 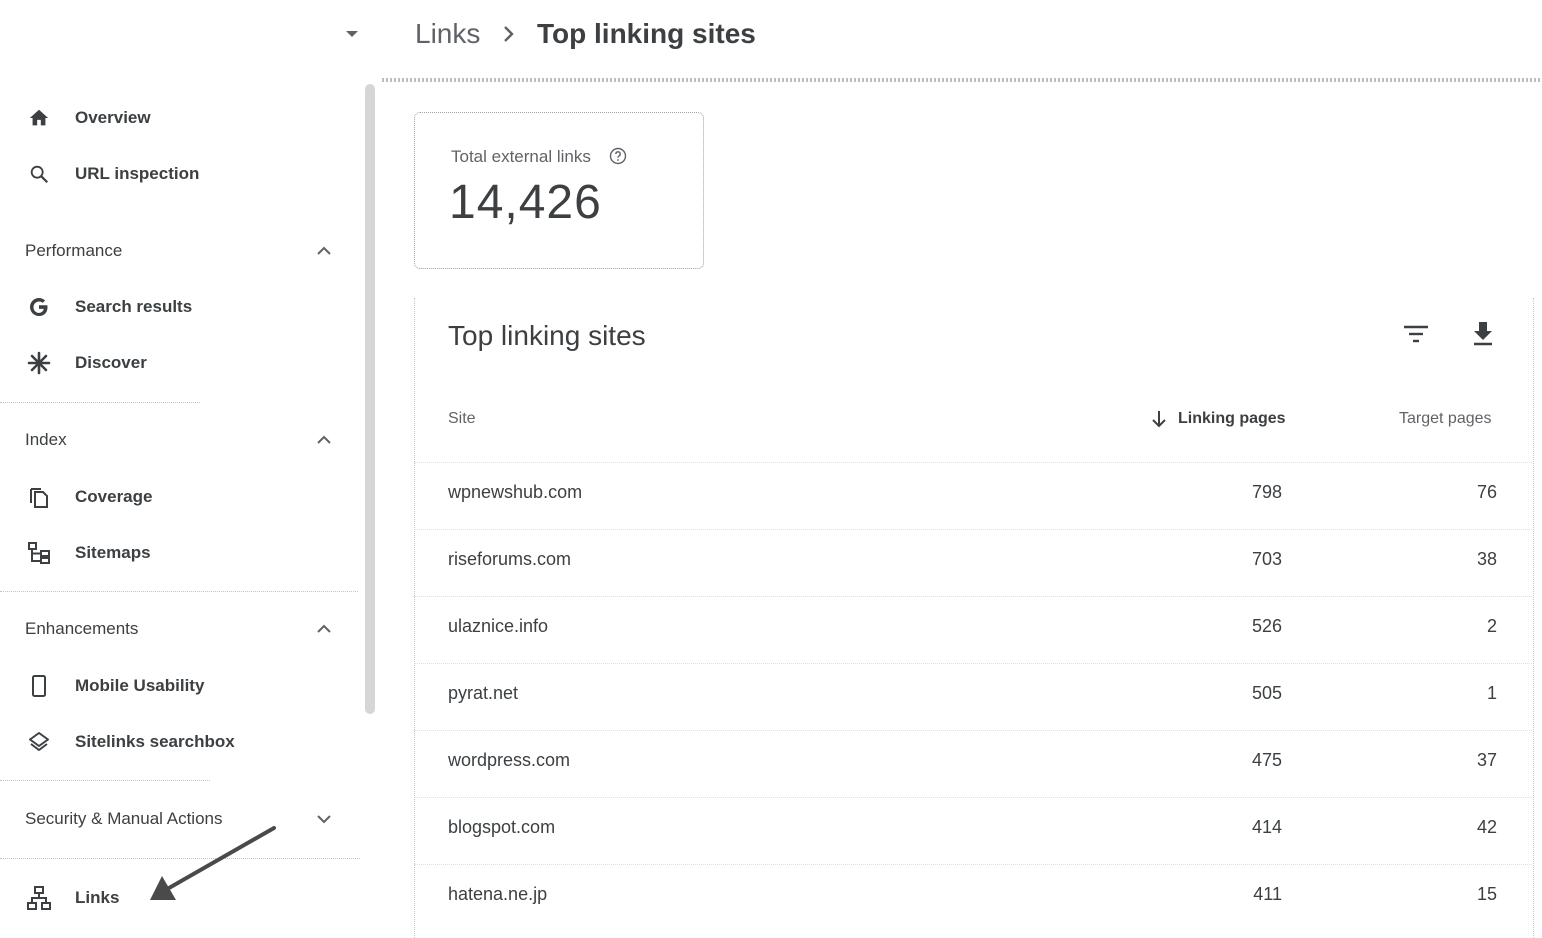 What do you see at coordinates (618, 156) in the screenshot?
I see `help-icon` at bounding box center [618, 156].